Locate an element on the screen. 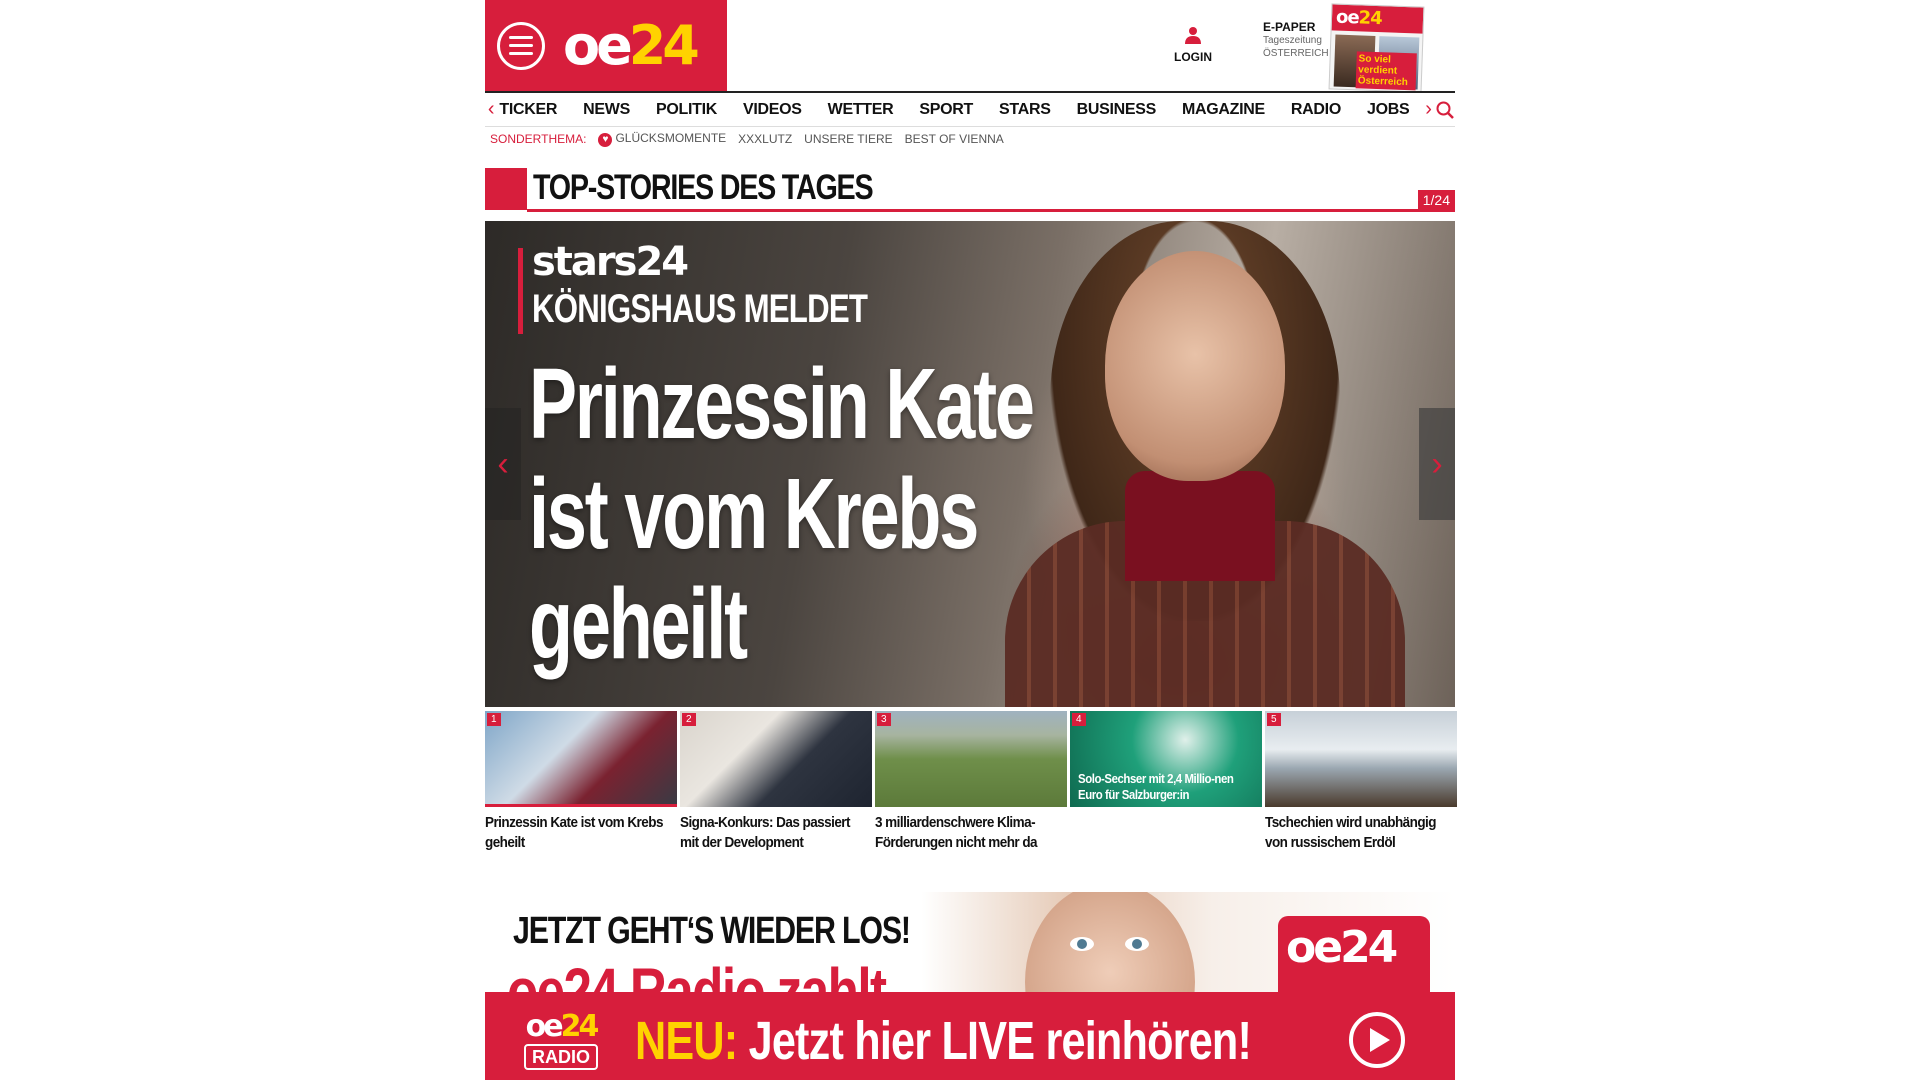 The image size is (1920, 1080). slider-next-button: › is located at coordinates (1437, 464).